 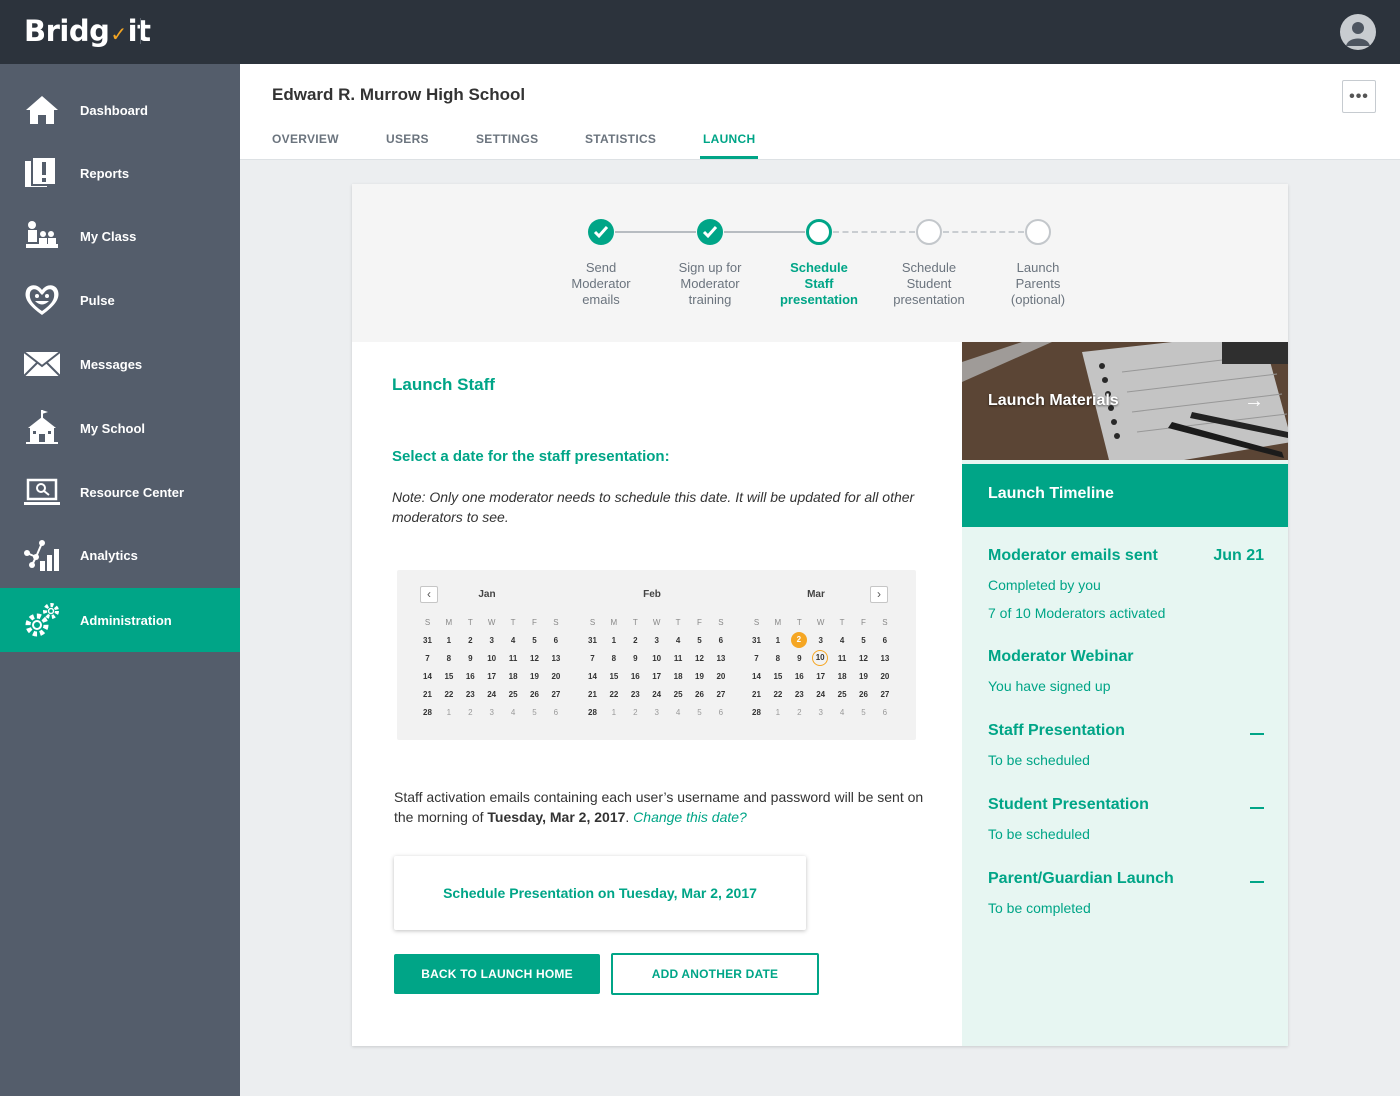 What do you see at coordinates (120, 492) in the screenshot?
I see `sidebar-item-resource-center: Resource Center` at bounding box center [120, 492].